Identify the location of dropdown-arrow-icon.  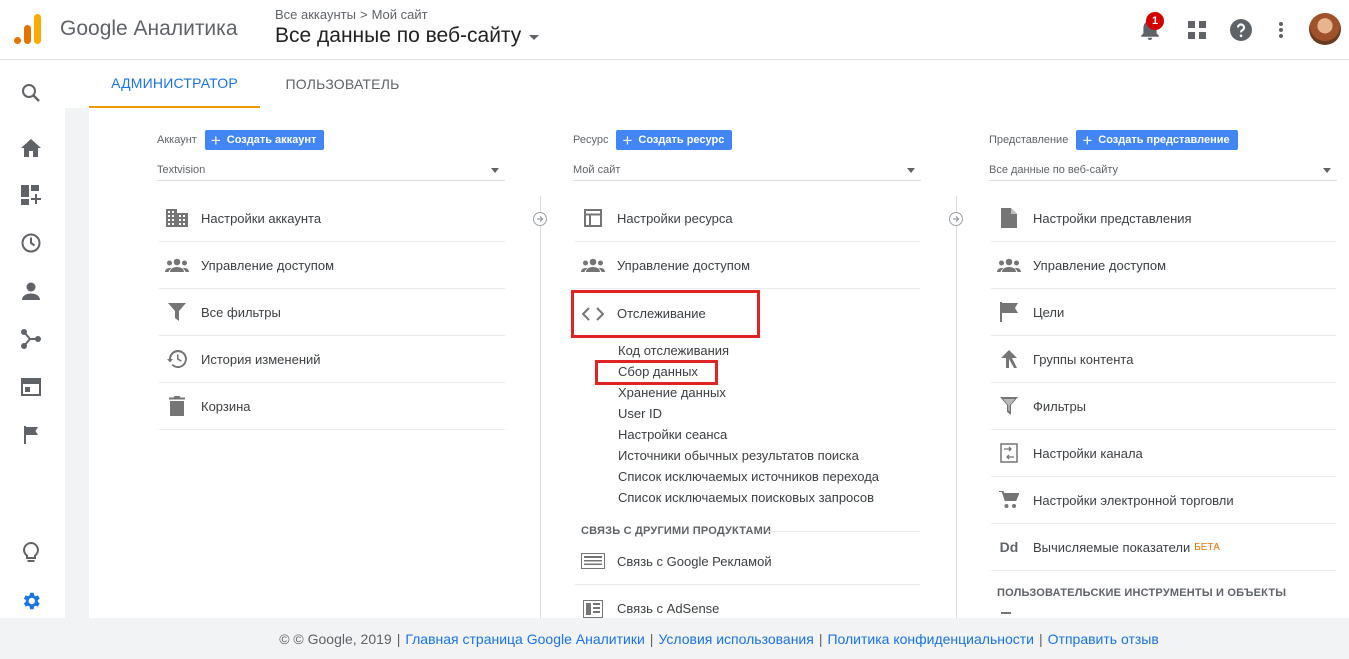
(495, 170).